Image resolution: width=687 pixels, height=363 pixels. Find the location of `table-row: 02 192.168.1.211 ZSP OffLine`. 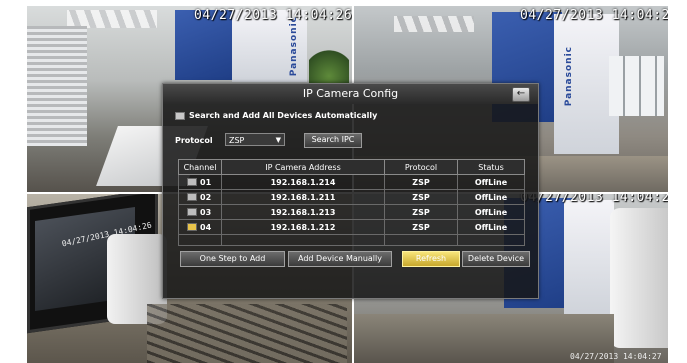

table-row: 02 192.168.1.211 ZSP OffLine is located at coordinates (351, 197).